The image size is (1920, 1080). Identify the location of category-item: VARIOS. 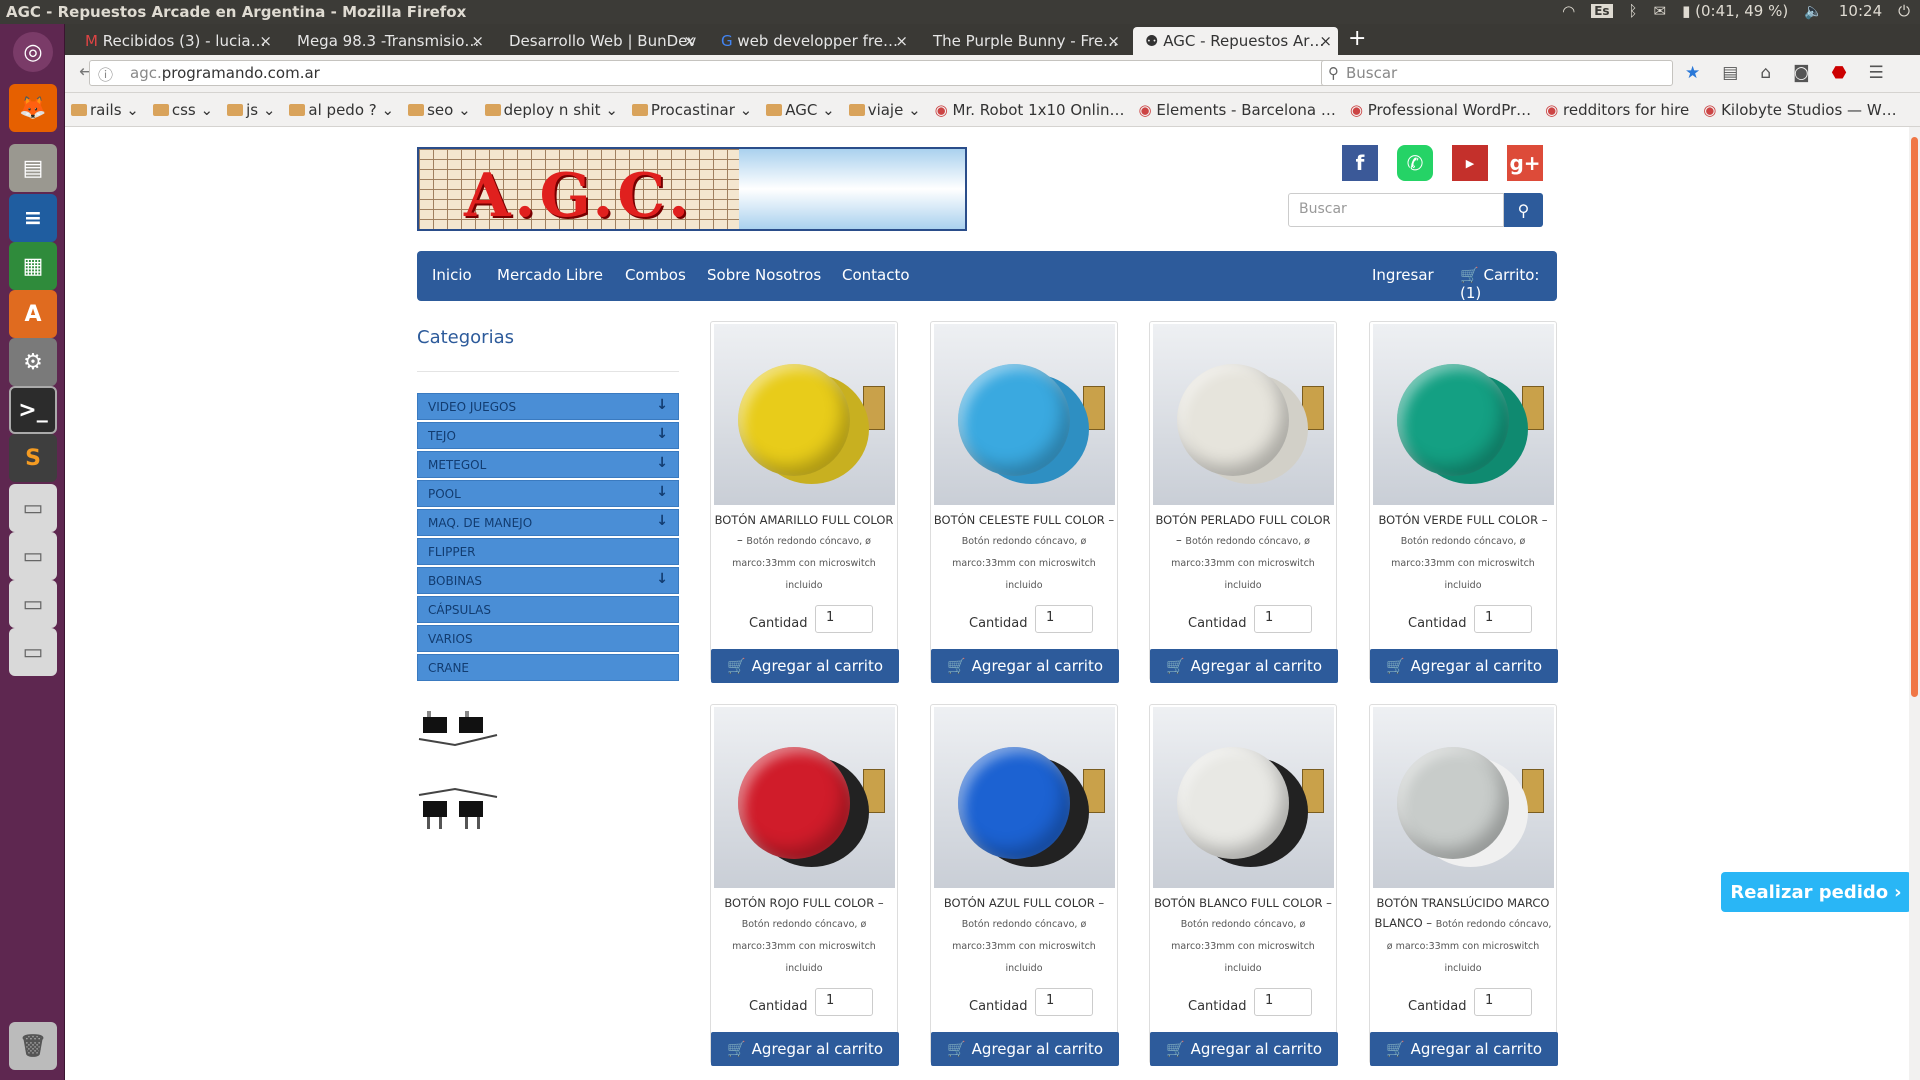
(548, 638).